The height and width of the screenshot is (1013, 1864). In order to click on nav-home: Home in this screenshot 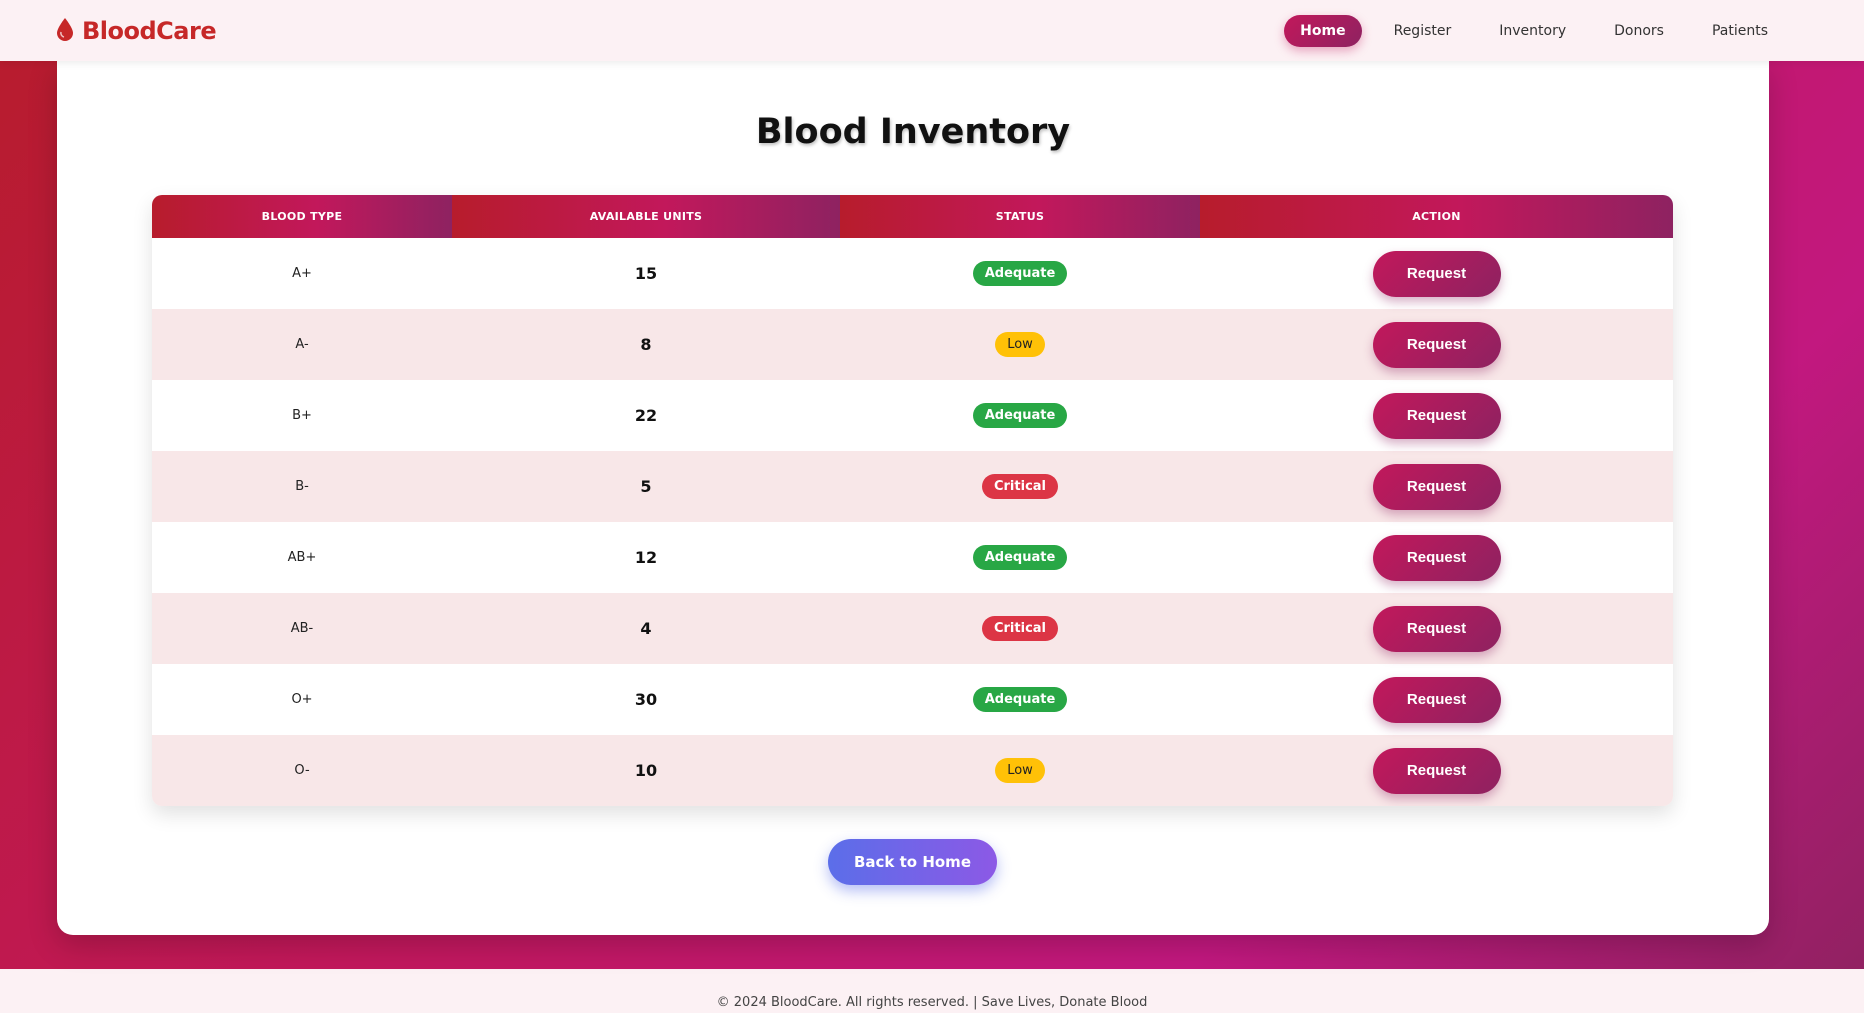, I will do `click(1323, 30)`.